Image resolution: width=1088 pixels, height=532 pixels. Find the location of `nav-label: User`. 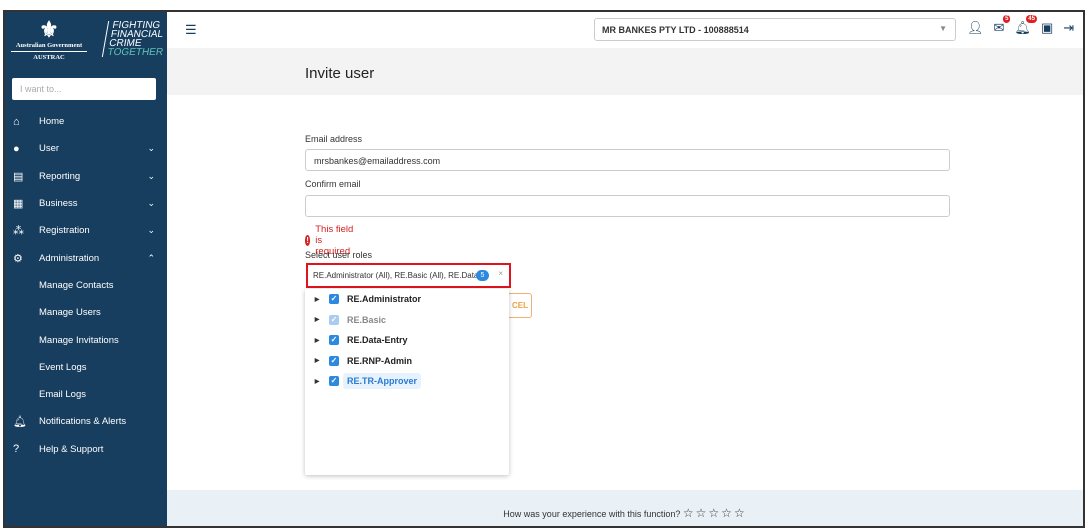

nav-label: User is located at coordinates (49, 149).